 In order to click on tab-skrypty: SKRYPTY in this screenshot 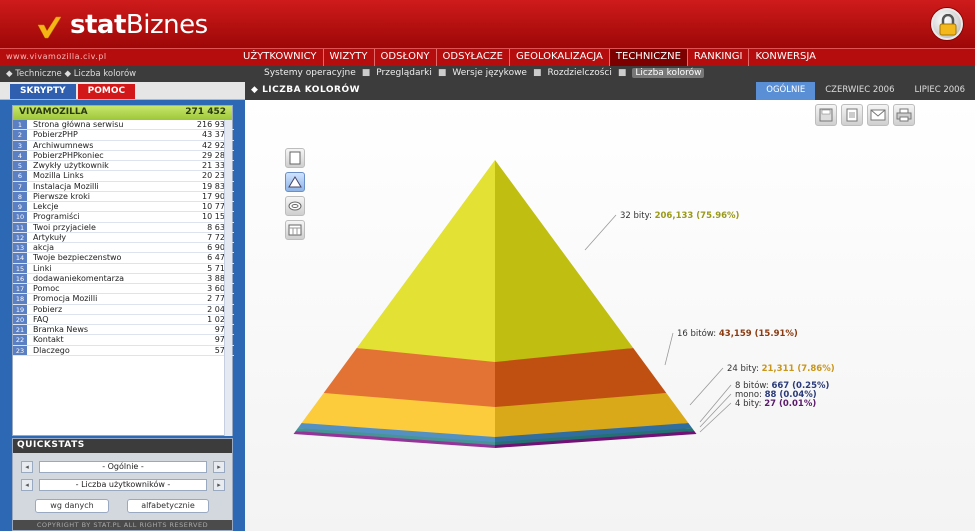, I will do `click(43, 91)`.